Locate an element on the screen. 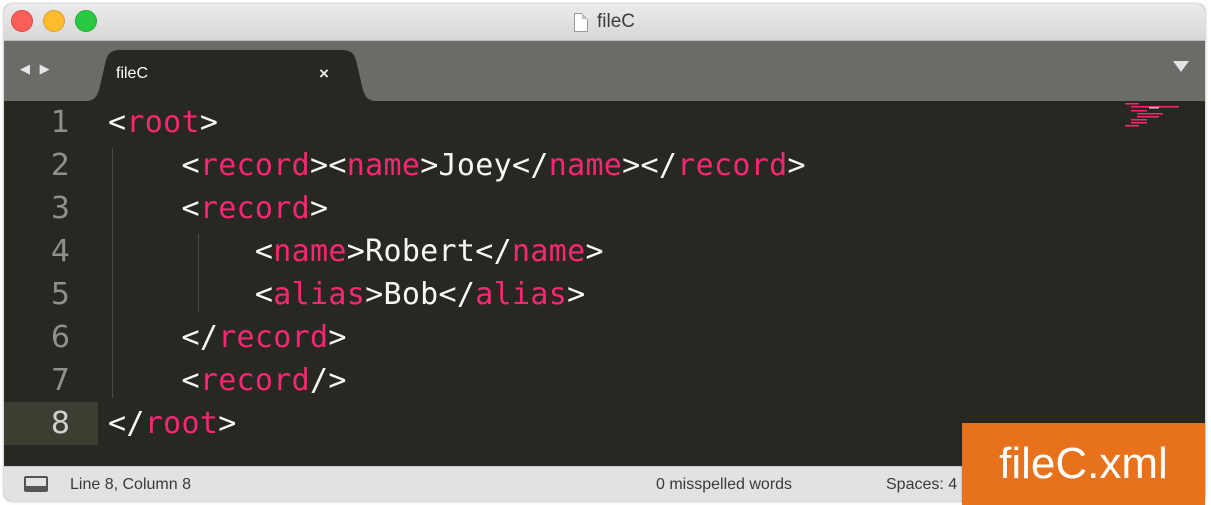 This screenshot has width=1211, height=505. cursor-position: Line 8, Column 8 is located at coordinates (130, 484).